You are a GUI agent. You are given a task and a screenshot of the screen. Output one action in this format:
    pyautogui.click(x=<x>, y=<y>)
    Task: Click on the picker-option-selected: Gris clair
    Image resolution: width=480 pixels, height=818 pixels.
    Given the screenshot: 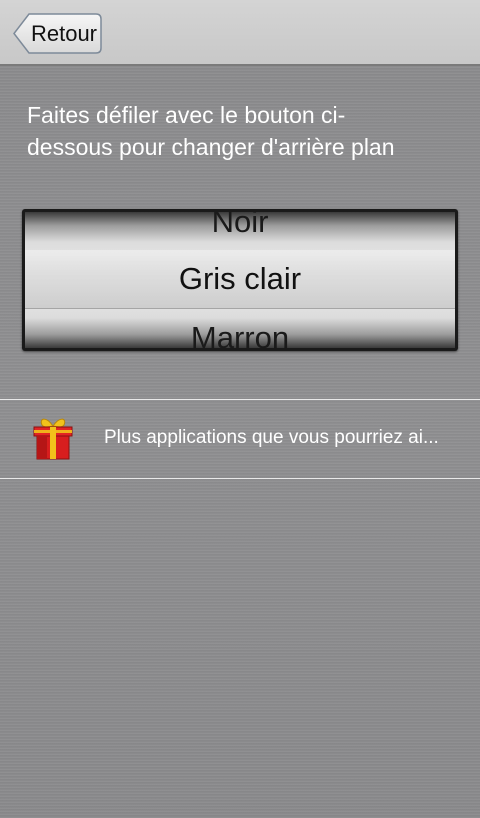 What is the action you would take?
    pyautogui.click(x=240, y=279)
    